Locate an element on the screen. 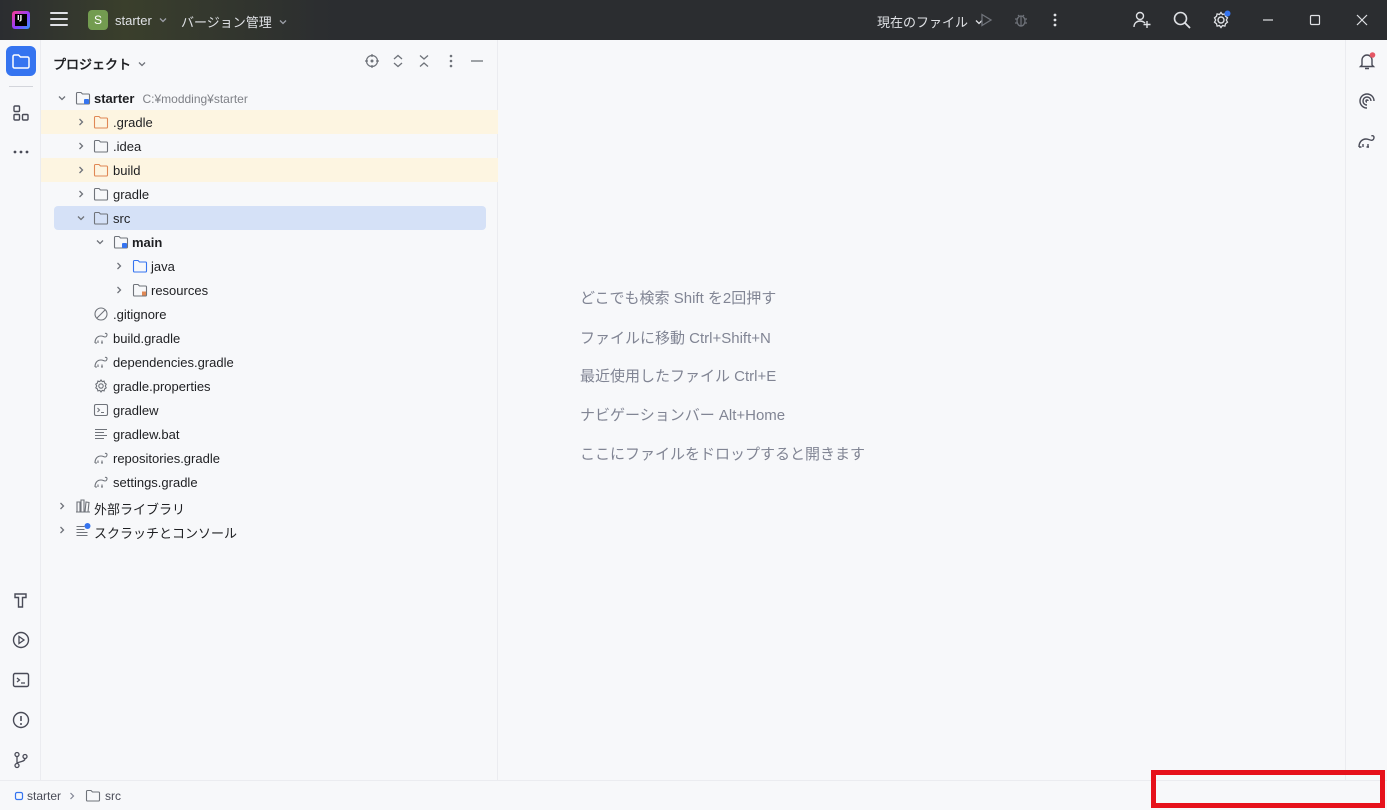  problems-tool-window-button is located at coordinates (21, 720).